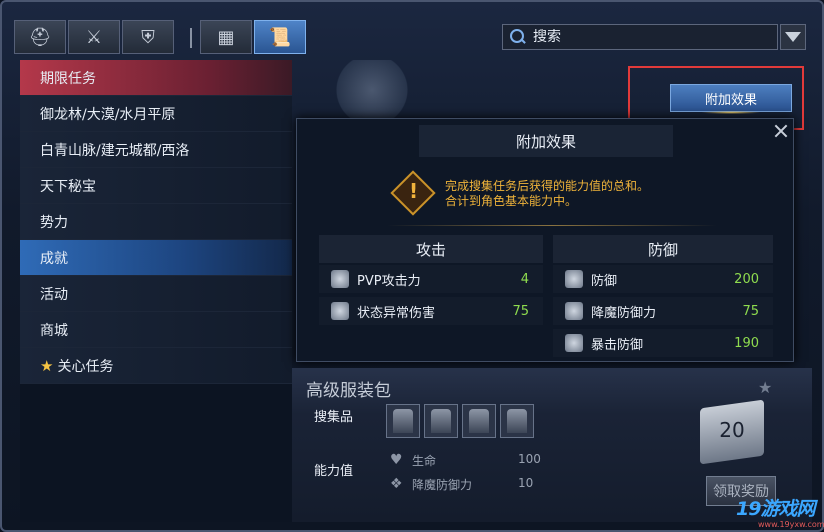  I want to click on scroll-icon: 📜, so click(280, 37).